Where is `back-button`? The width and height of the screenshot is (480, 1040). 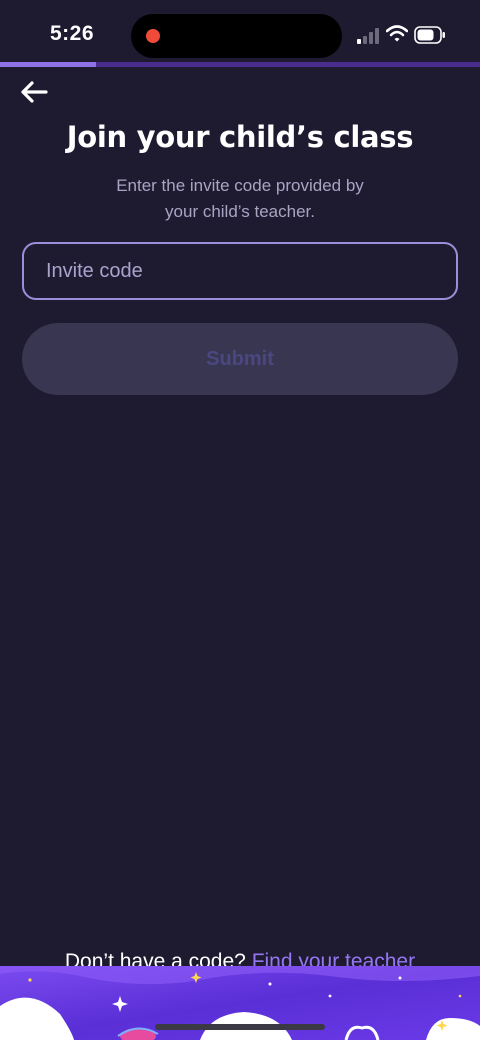
back-button is located at coordinates (34, 92).